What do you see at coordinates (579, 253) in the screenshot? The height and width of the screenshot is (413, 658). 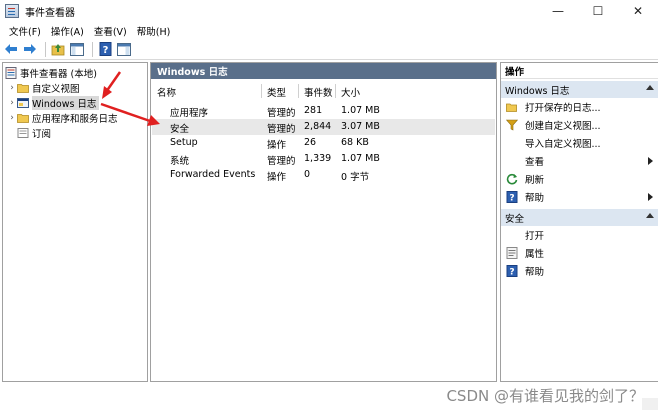 I see `action-properties: 属性` at bounding box center [579, 253].